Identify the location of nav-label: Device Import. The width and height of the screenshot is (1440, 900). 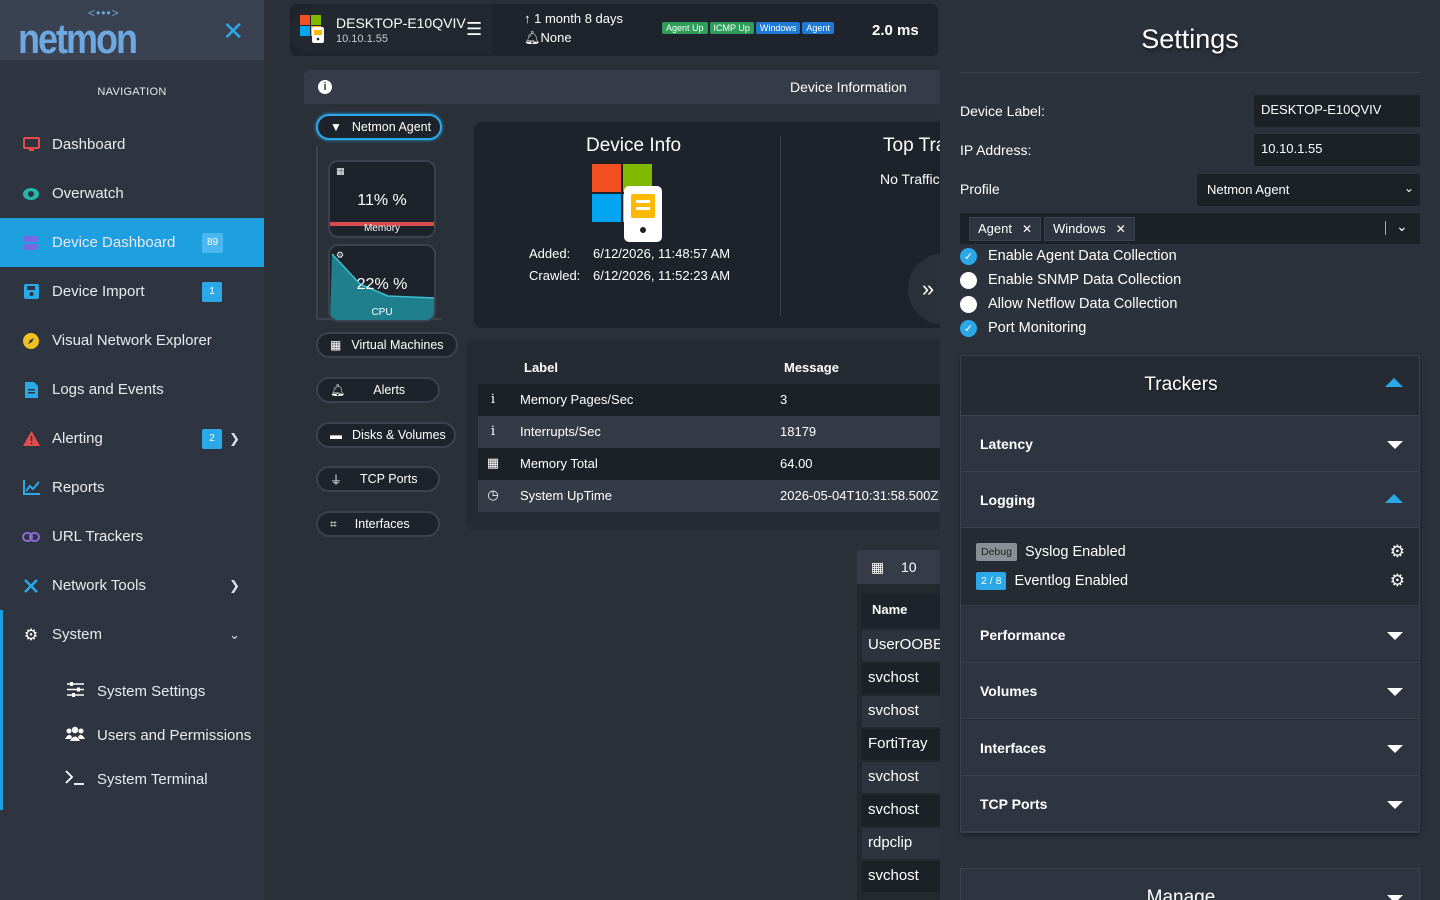
(98, 291).